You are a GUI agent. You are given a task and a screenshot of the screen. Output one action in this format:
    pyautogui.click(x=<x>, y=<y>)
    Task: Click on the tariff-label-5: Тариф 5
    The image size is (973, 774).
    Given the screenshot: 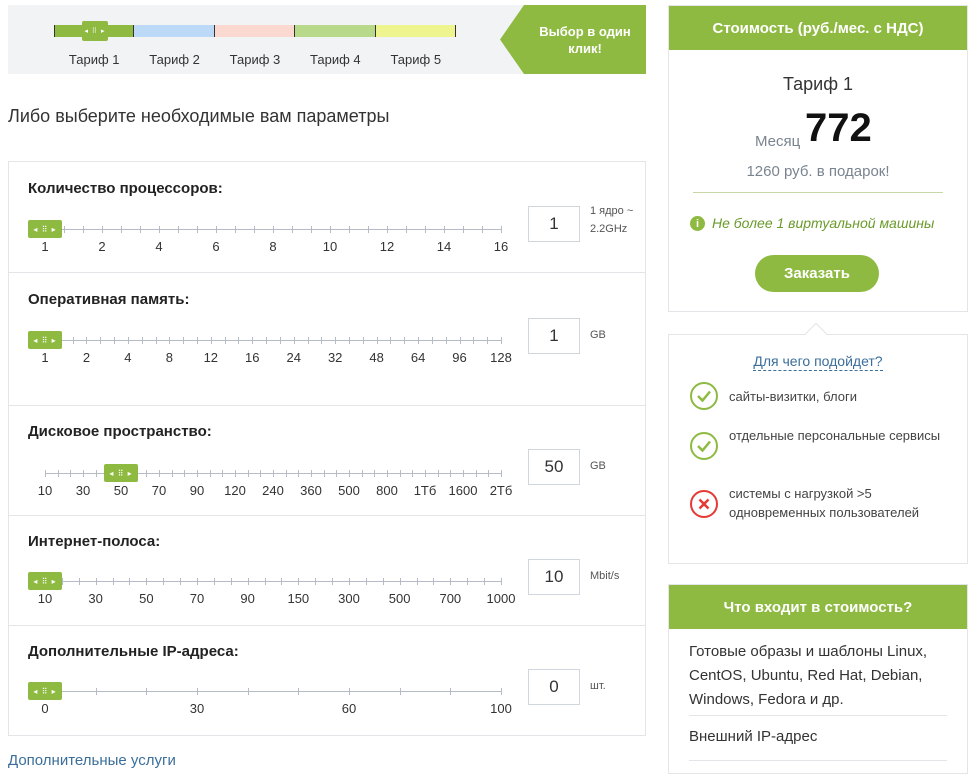 What is the action you would take?
    pyautogui.click(x=416, y=59)
    